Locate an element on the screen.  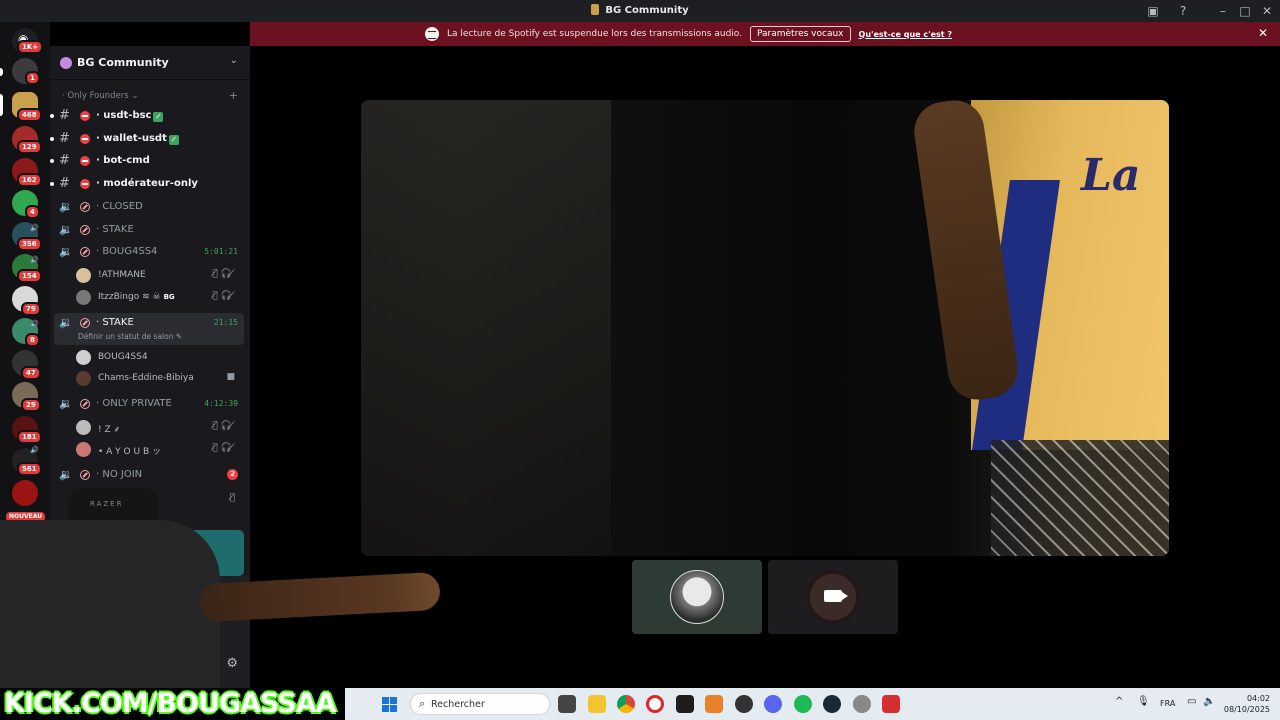
window-title: BG Community is located at coordinates (640, 10).